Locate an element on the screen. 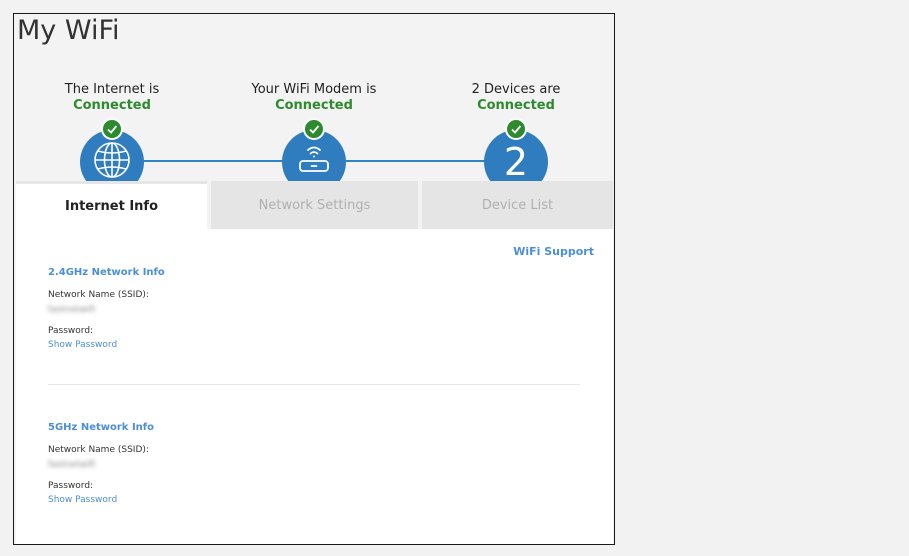 The height and width of the screenshot is (556, 909). section-divider is located at coordinates (314, 384).